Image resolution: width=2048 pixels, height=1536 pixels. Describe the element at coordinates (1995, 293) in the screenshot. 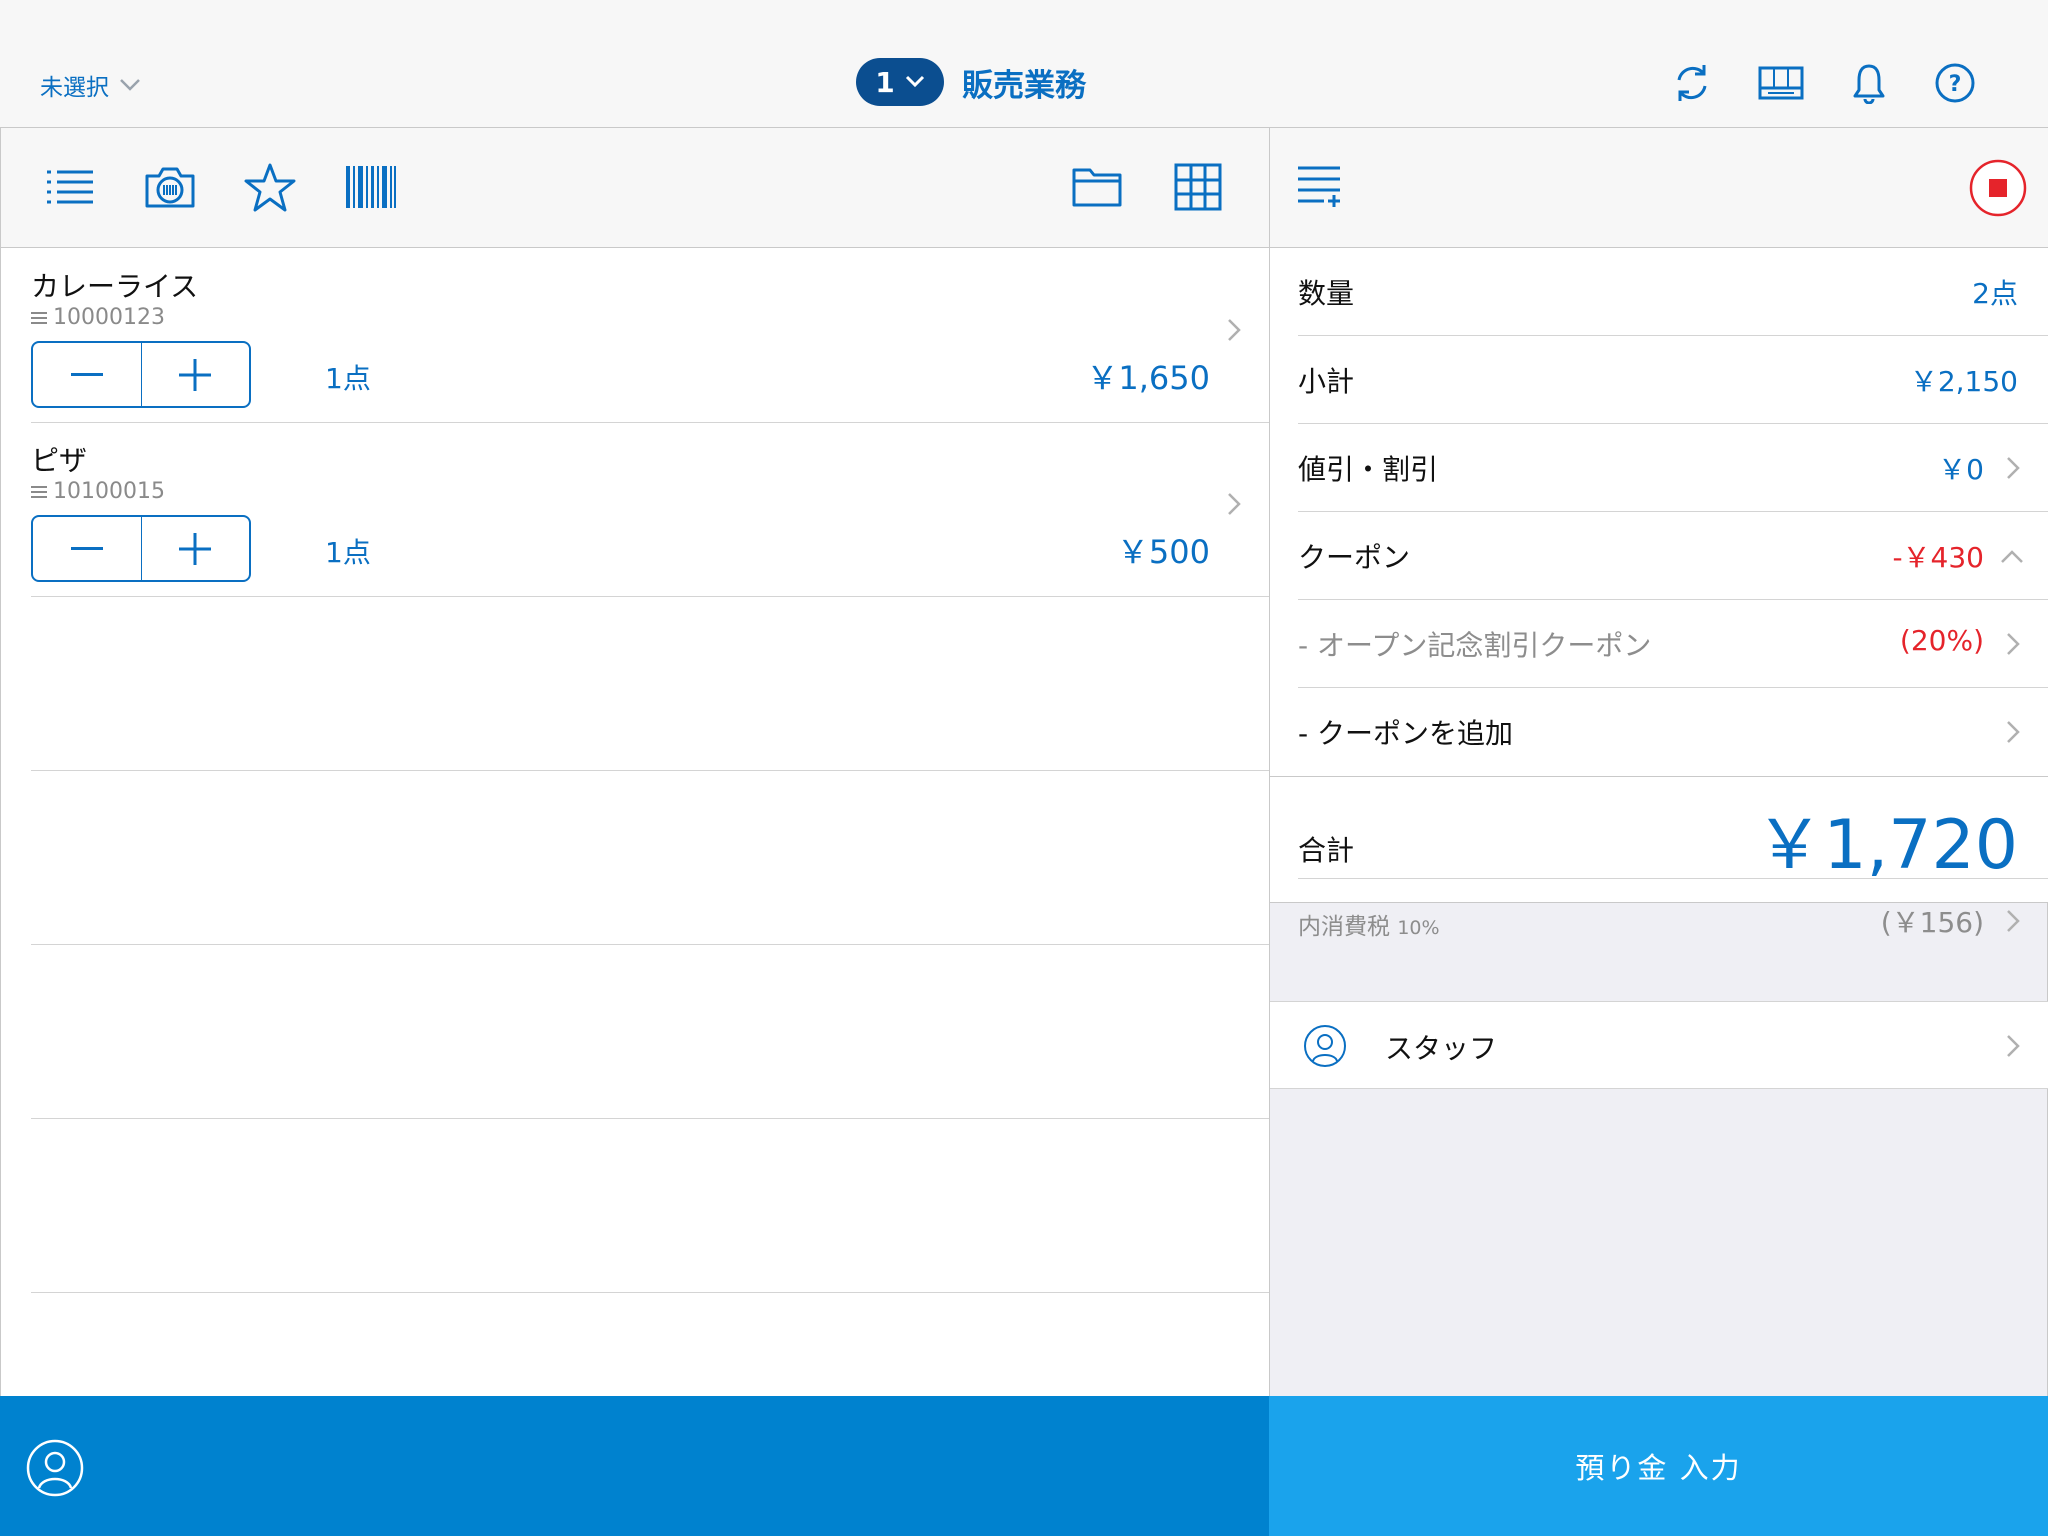

I see `quantity-value: 2点` at that location.